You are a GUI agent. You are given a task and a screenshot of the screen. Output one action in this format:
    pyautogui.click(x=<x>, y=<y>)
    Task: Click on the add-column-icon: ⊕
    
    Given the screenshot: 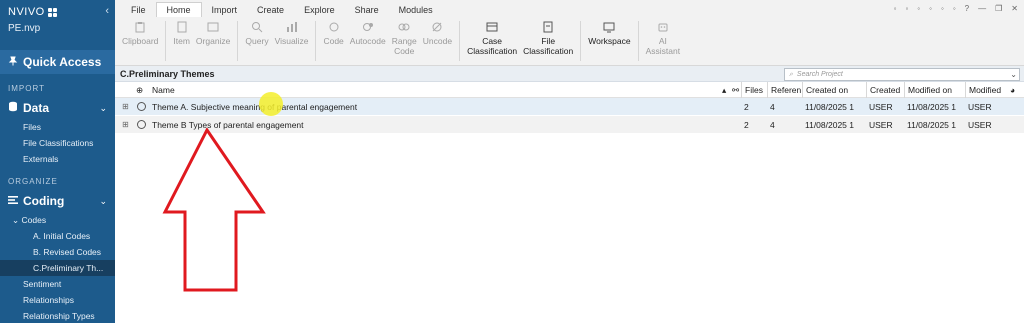 What is the action you would take?
    pyautogui.click(x=141, y=90)
    